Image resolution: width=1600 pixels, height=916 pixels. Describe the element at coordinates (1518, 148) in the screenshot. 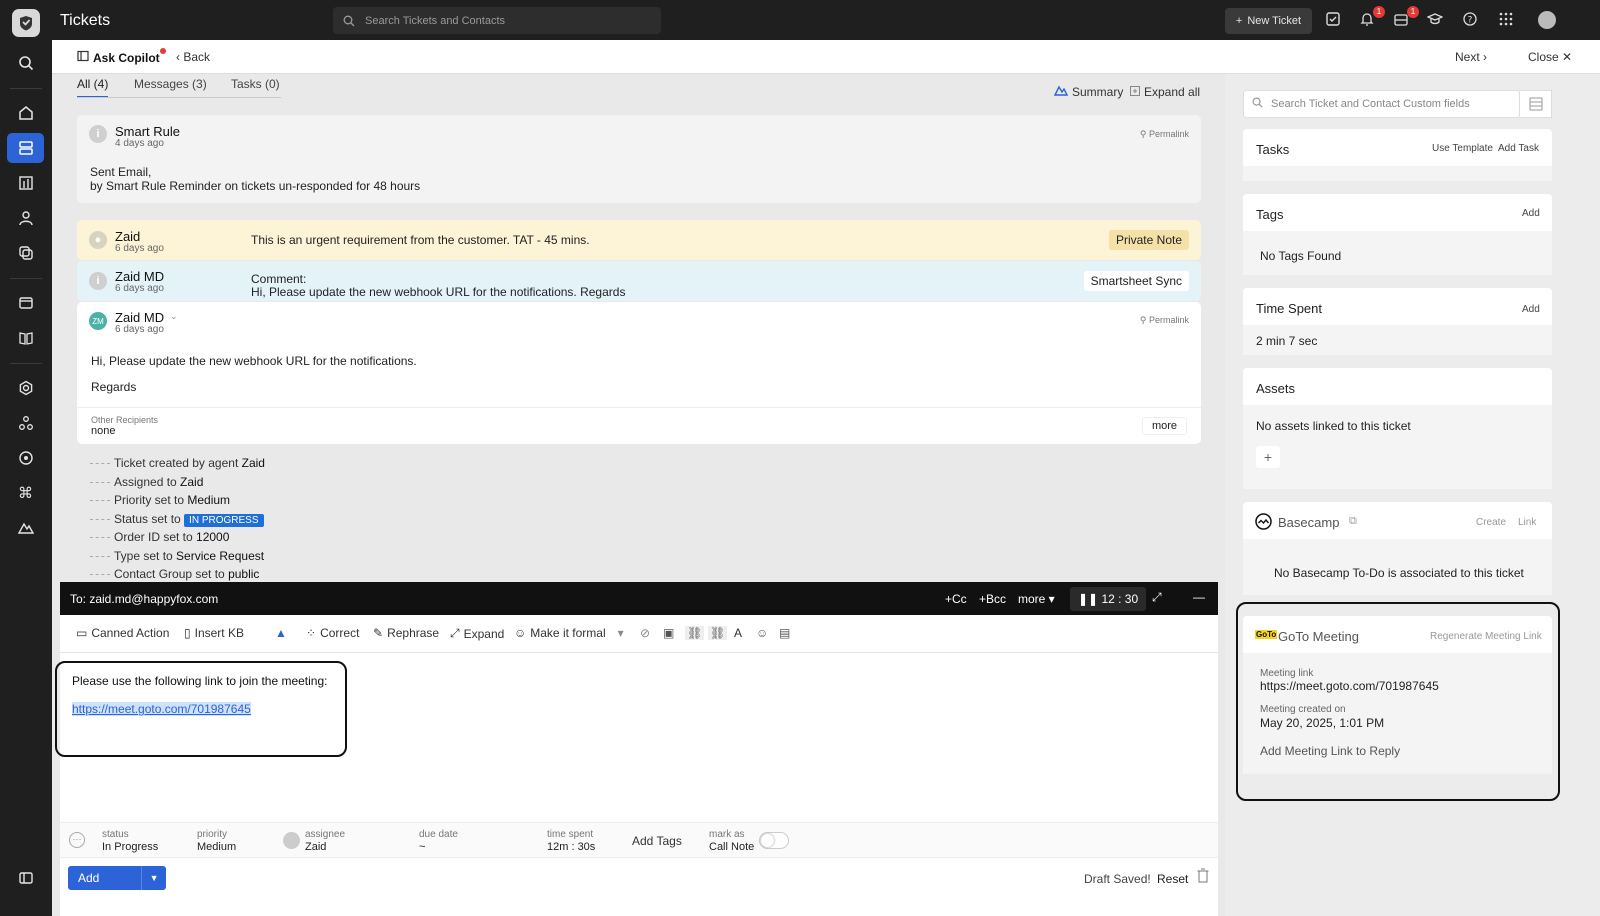

I see `add-task-button: Add Task` at that location.